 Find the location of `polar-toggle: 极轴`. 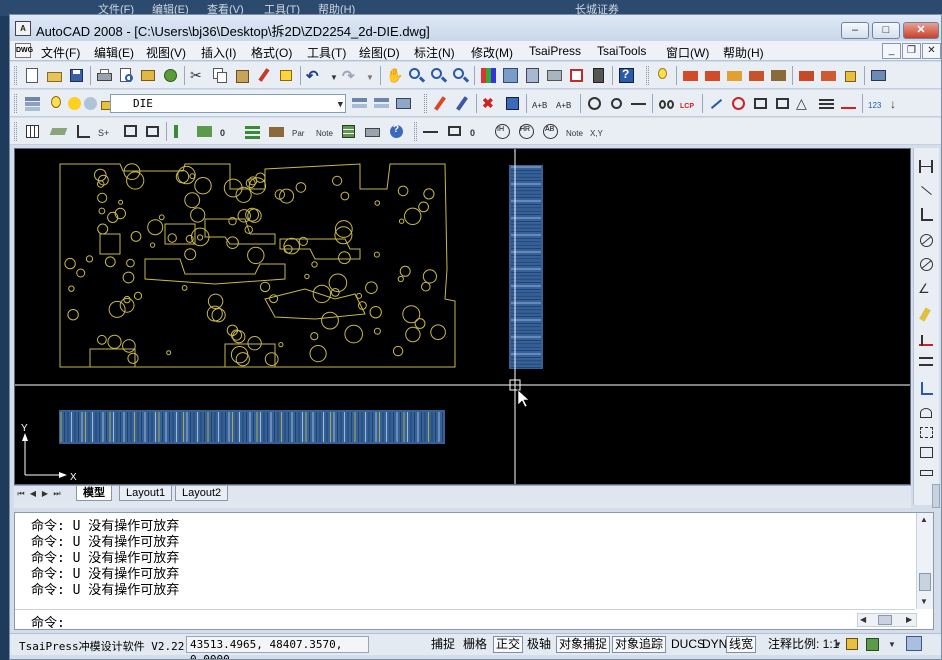

polar-toggle: 极轴 is located at coordinates (539, 644).